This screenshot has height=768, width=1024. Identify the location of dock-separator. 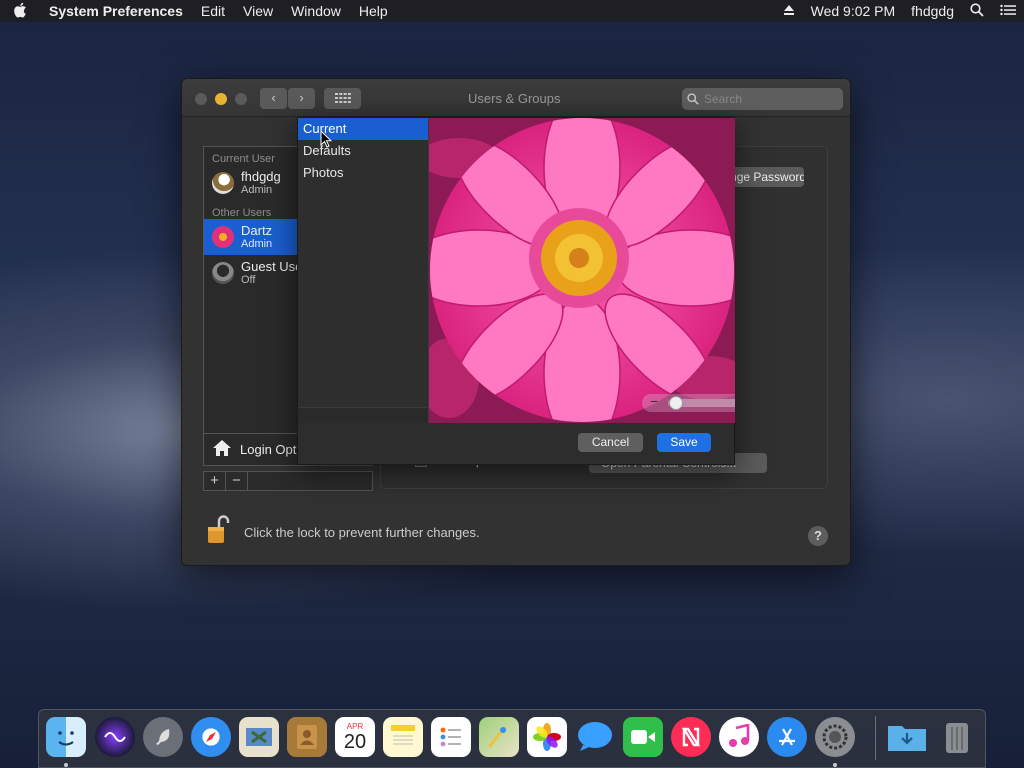
(875, 738).